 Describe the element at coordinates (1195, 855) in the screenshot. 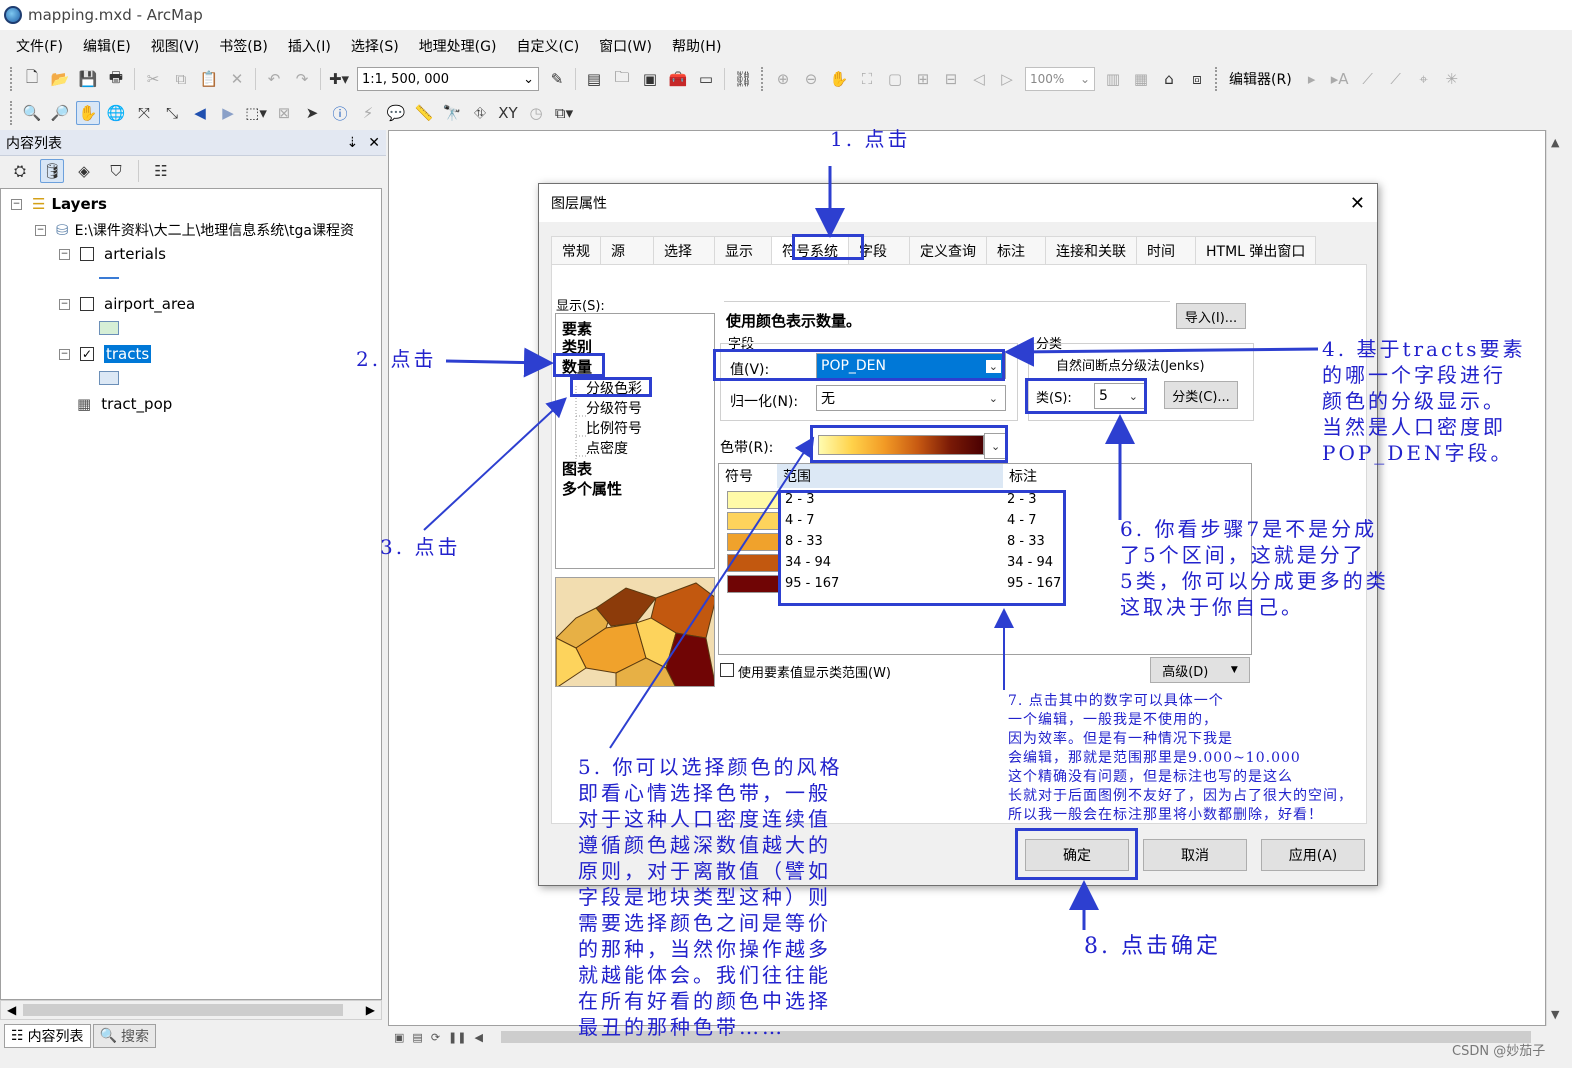

I see `cancel-button: 取消` at that location.